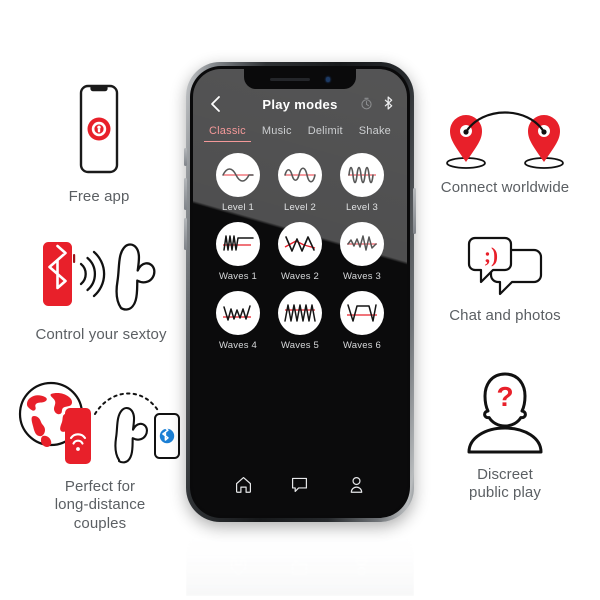  I want to click on phone-bluetooth-to-toy-icon, so click(99, 276).